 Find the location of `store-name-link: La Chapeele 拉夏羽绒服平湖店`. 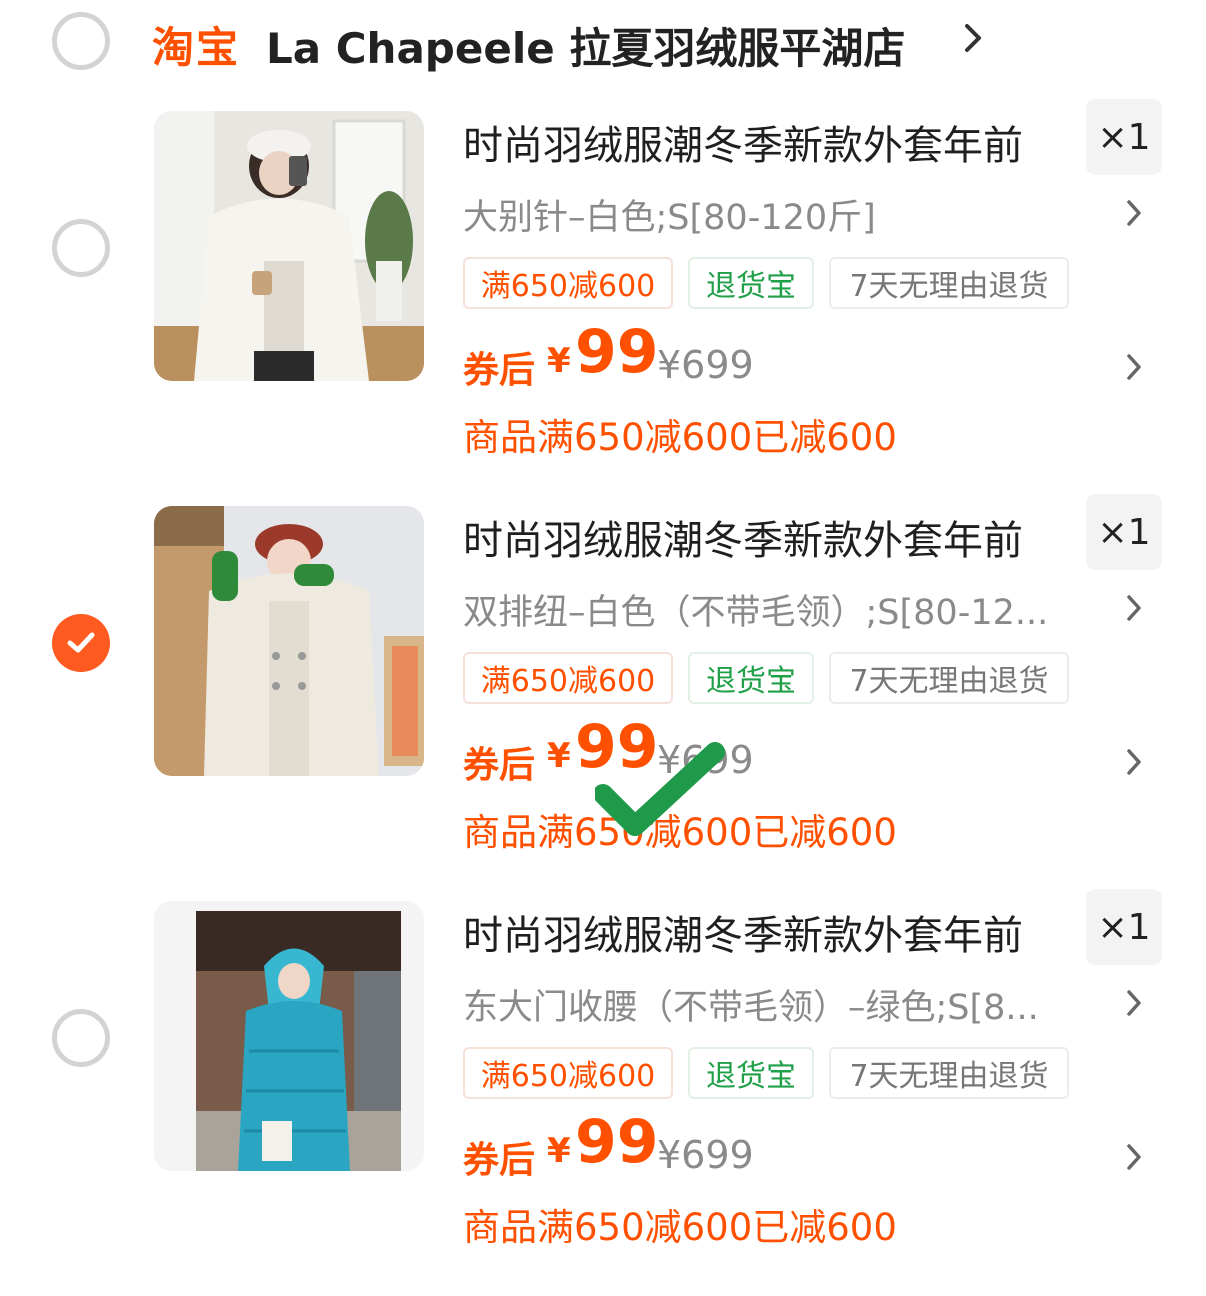

store-name-link: La Chapeele 拉夏羽绒服平湖店 is located at coordinates (585, 45).